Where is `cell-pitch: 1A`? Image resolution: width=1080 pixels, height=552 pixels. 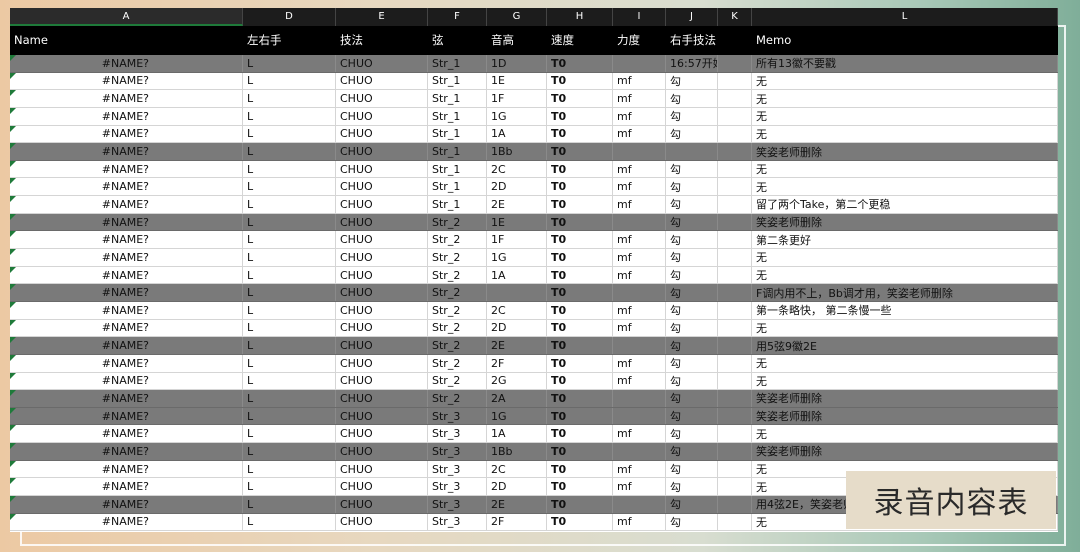
cell-pitch: 1A is located at coordinates (517, 275).